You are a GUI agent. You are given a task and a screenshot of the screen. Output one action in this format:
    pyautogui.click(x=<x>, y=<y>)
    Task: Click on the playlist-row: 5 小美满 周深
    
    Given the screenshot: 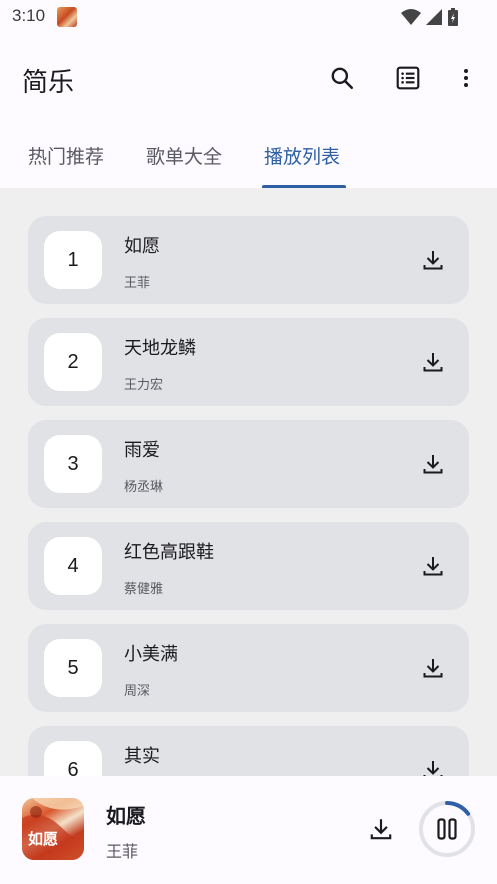 What is the action you would take?
    pyautogui.click(x=248, y=668)
    